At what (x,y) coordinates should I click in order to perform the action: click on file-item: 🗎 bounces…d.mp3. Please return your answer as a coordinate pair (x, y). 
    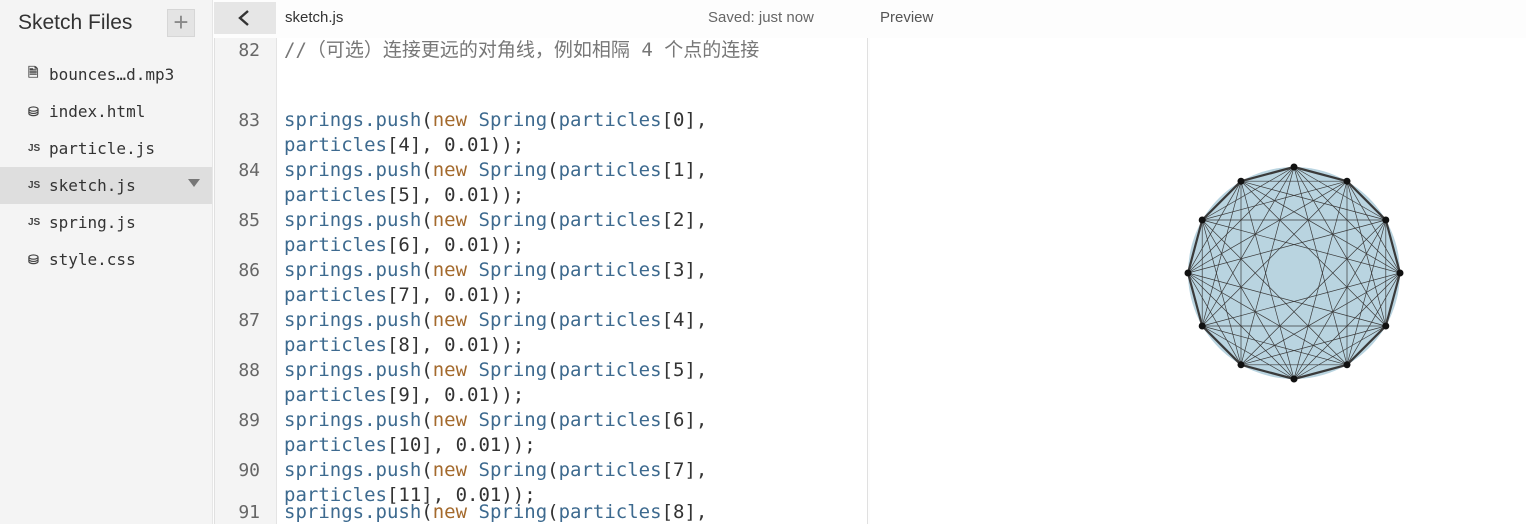
    Looking at the image, I should click on (106, 74).